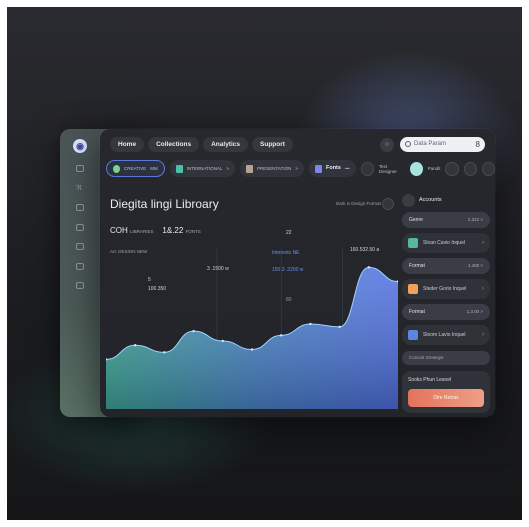 The width and height of the screenshot is (529, 527). I want to click on folder-icon, so click(80, 207).